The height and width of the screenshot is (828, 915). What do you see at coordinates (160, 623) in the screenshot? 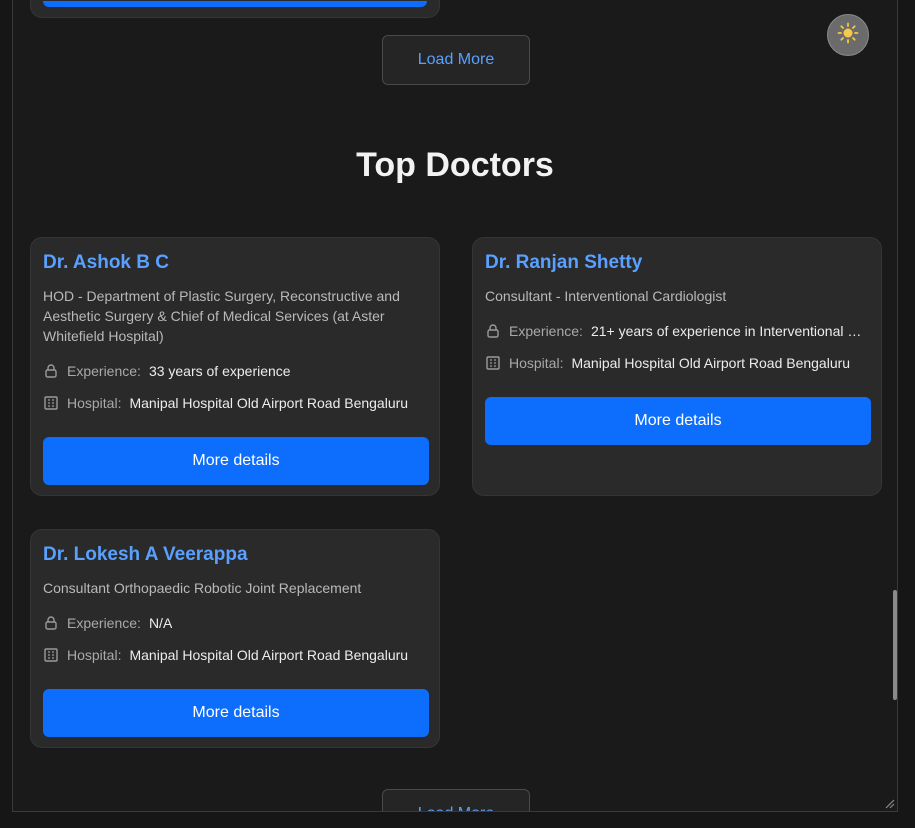
I see `experience-value: N/A` at bounding box center [160, 623].